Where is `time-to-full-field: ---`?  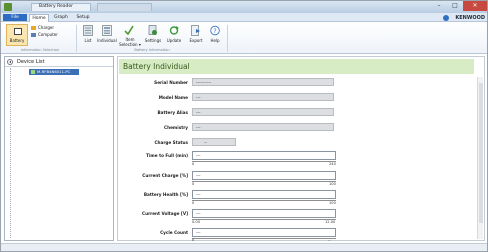 time-to-full-field: --- is located at coordinates (264, 155).